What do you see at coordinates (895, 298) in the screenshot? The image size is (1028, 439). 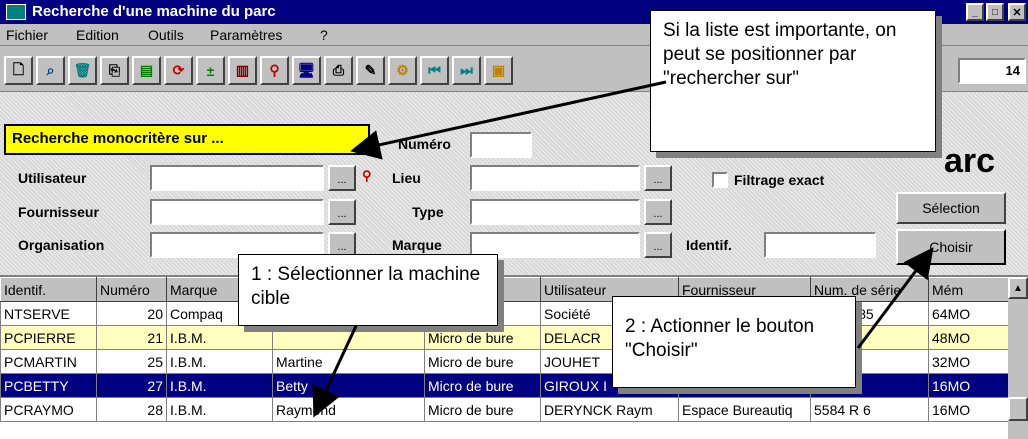 I see `arrow-to-choisir` at bounding box center [895, 298].